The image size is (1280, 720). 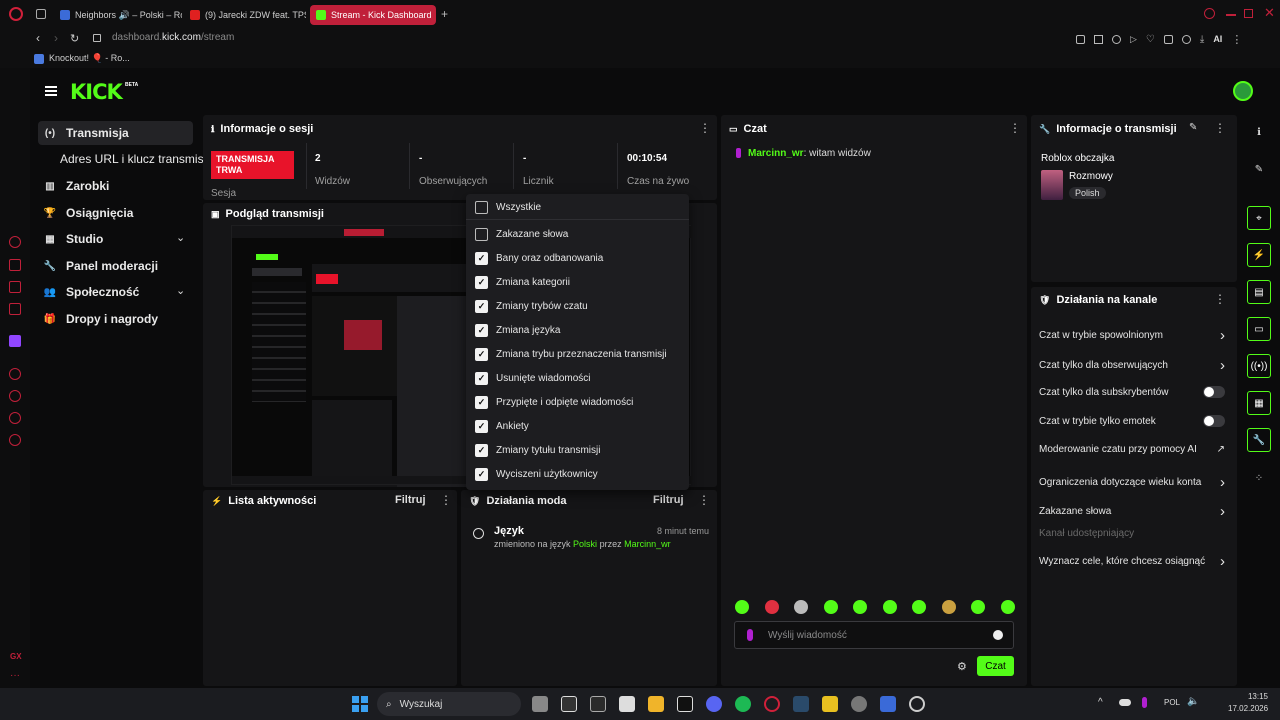 What do you see at coordinates (656, 704) in the screenshot?
I see `file-explorer-icon` at bounding box center [656, 704].